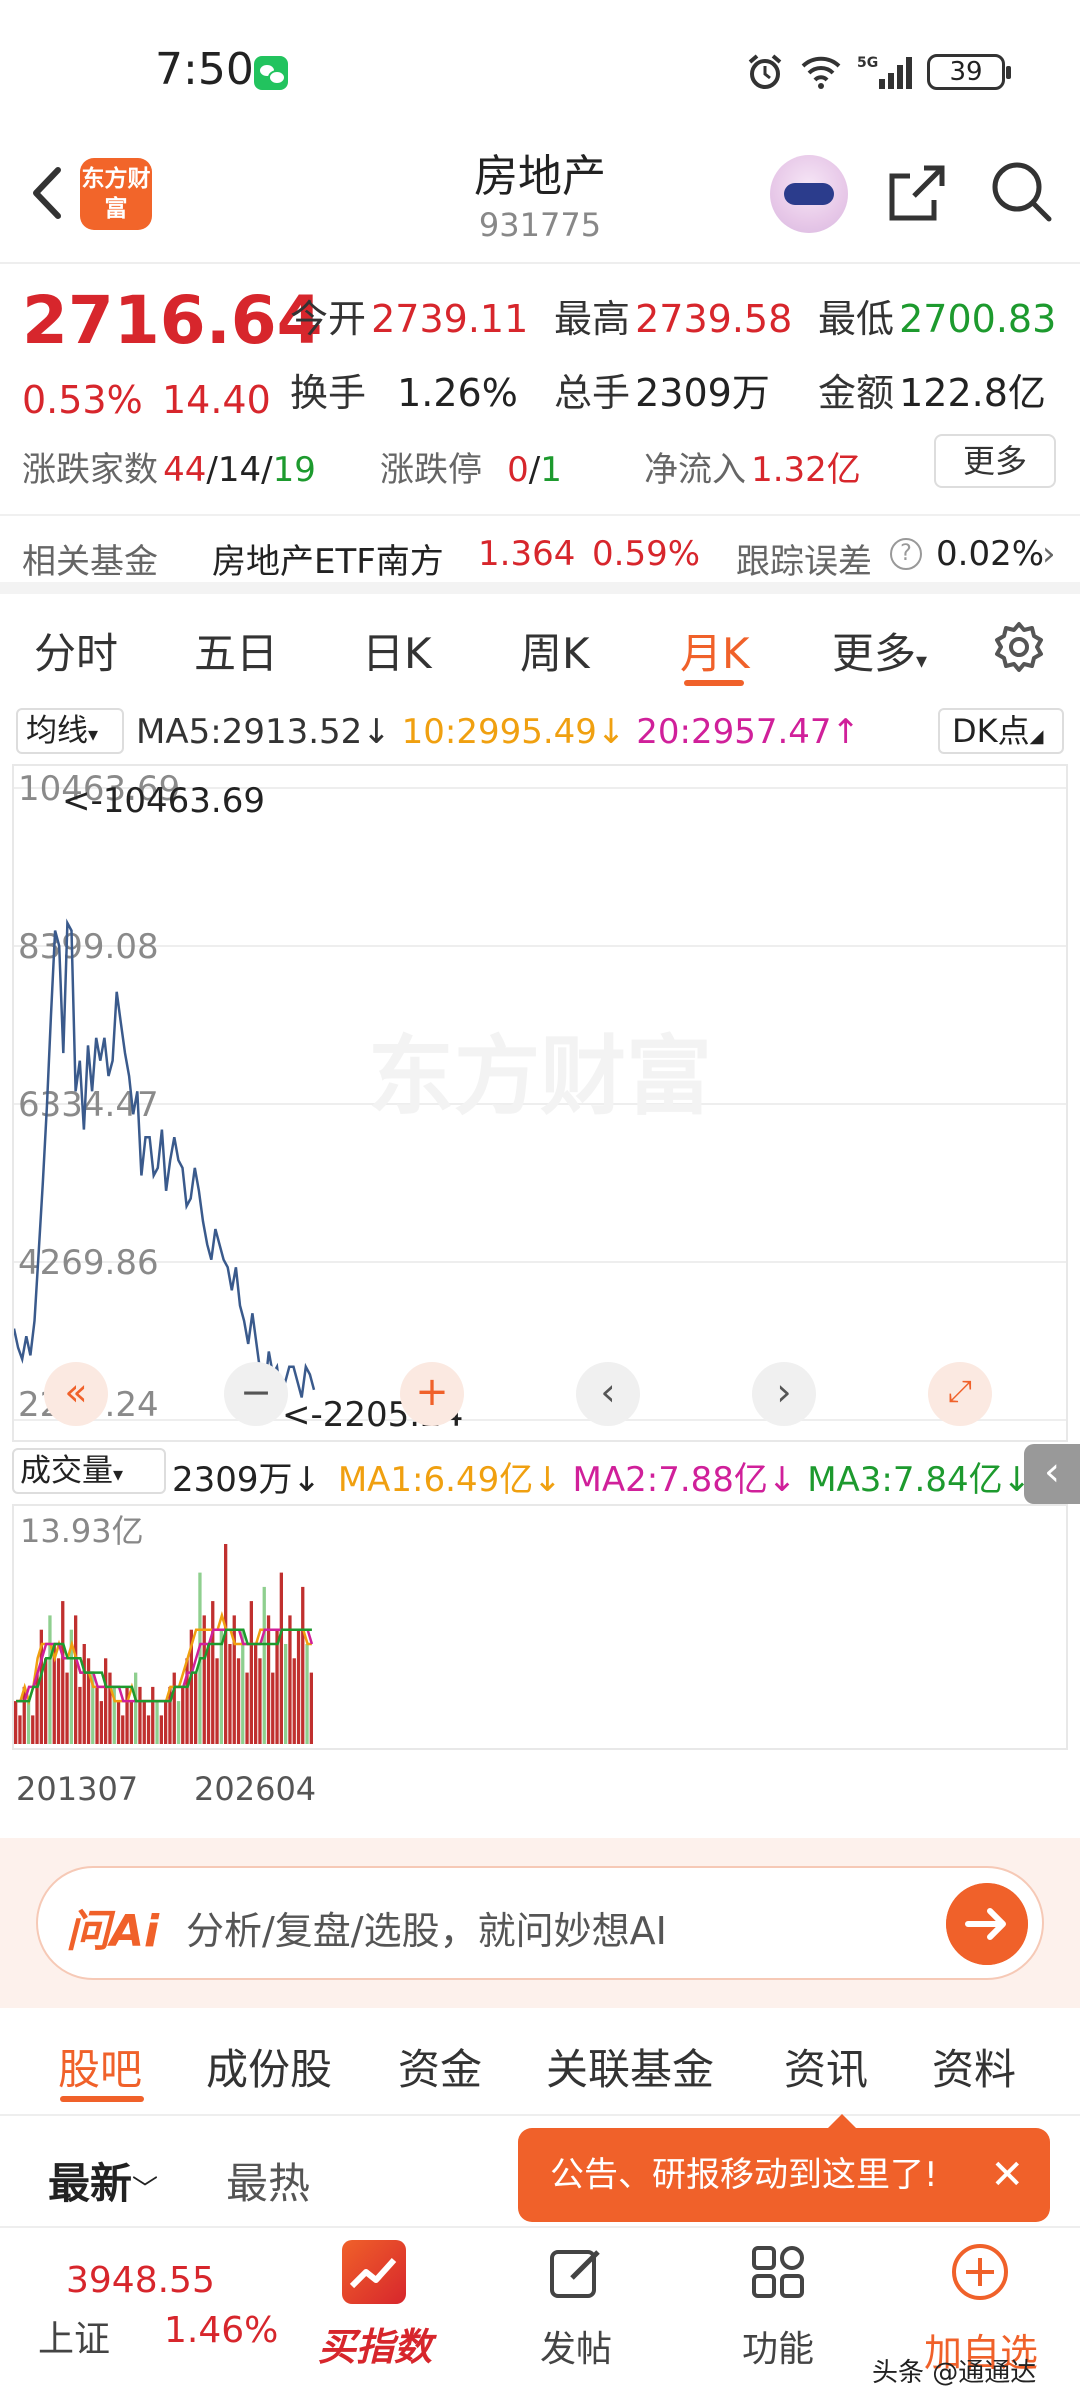 Image resolution: width=1080 pixels, height=2400 pixels. What do you see at coordinates (328, 319) in the screenshot?
I see `open-label: 今开` at bounding box center [328, 319].